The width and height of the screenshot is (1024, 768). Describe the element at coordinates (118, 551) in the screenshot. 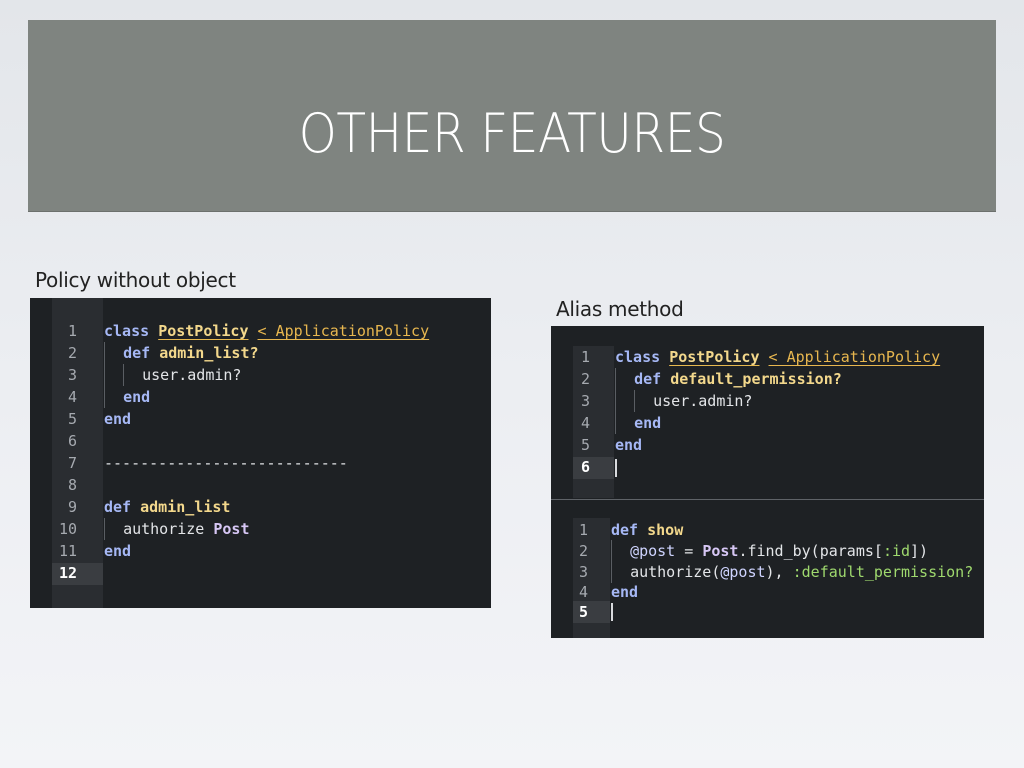

I see `code-line-11: end` at that location.